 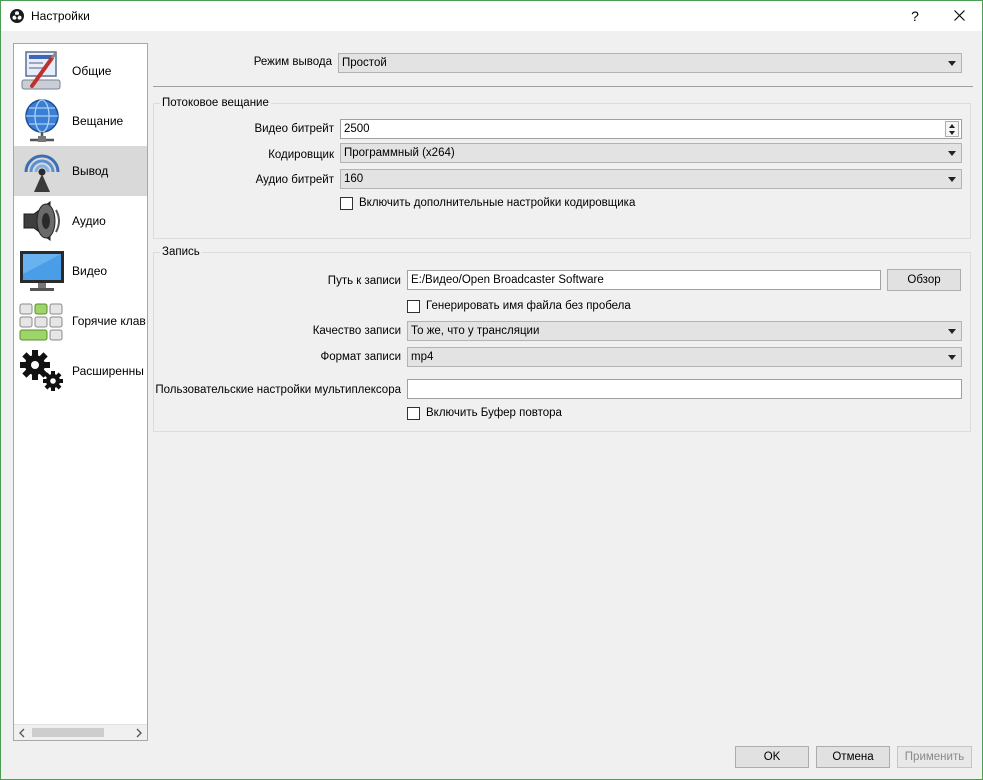 What do you see at coordinates (41, 322) in the screenshot?
I see `keyboard-icon` at bounding box center [41, 322].